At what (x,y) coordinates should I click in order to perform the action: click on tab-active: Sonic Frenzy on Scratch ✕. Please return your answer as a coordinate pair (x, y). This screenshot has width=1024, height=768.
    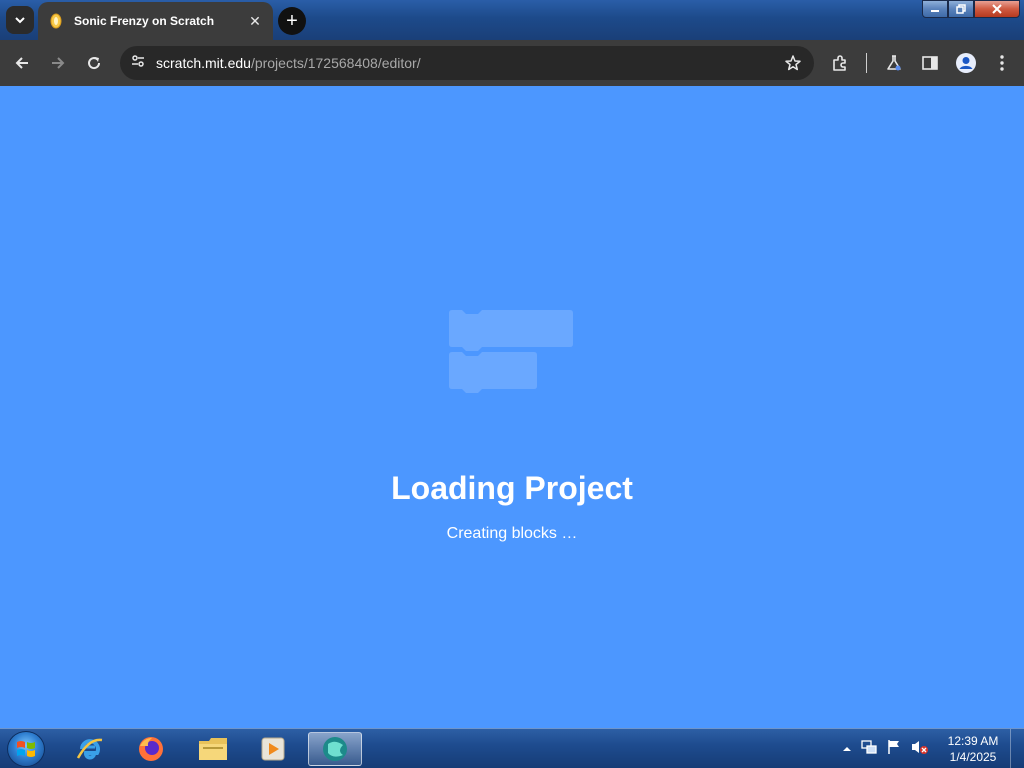
    Looking at the image, I should click on (155, 21).